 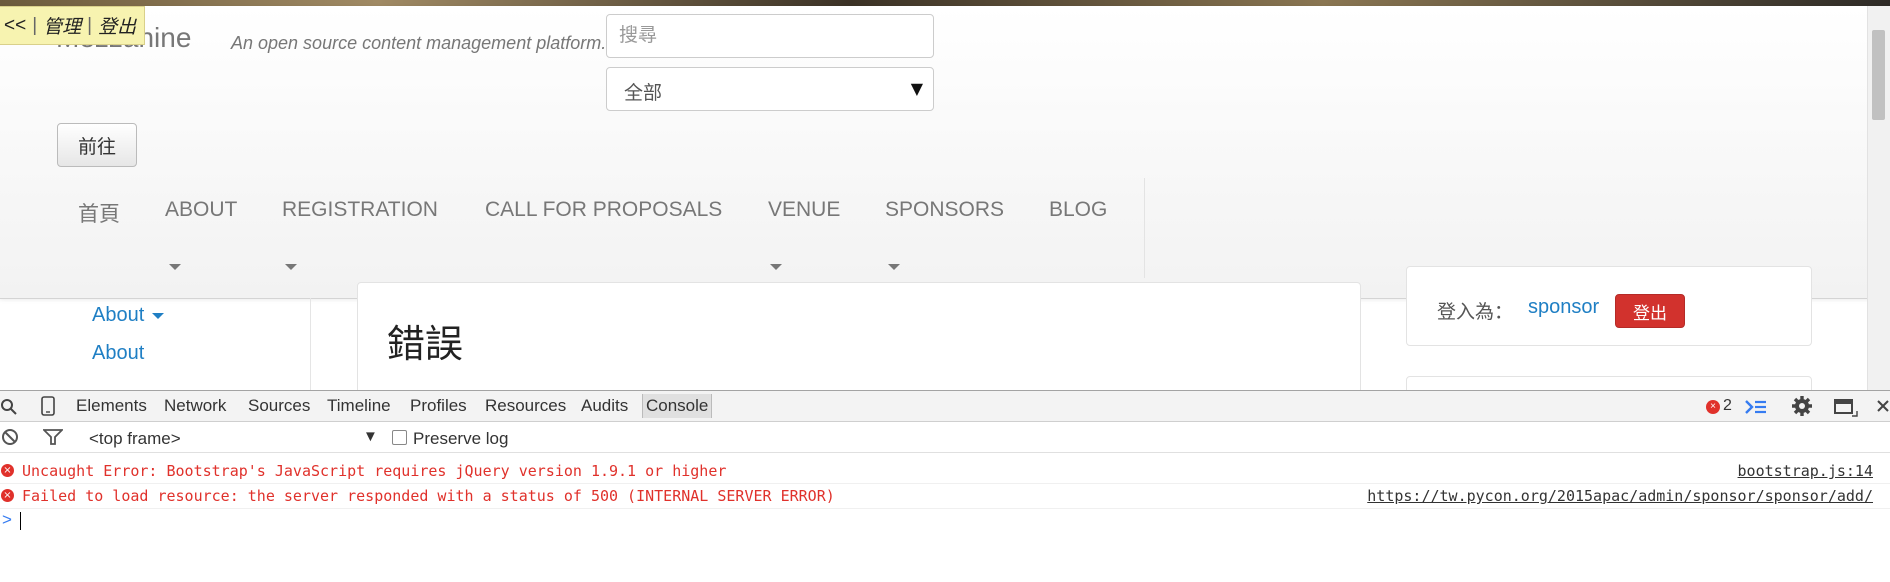 What do you see at coordinates (62, 25) in the screenshot?
I see `admin-manage-link: 管理` at bounding box center [62, 25].